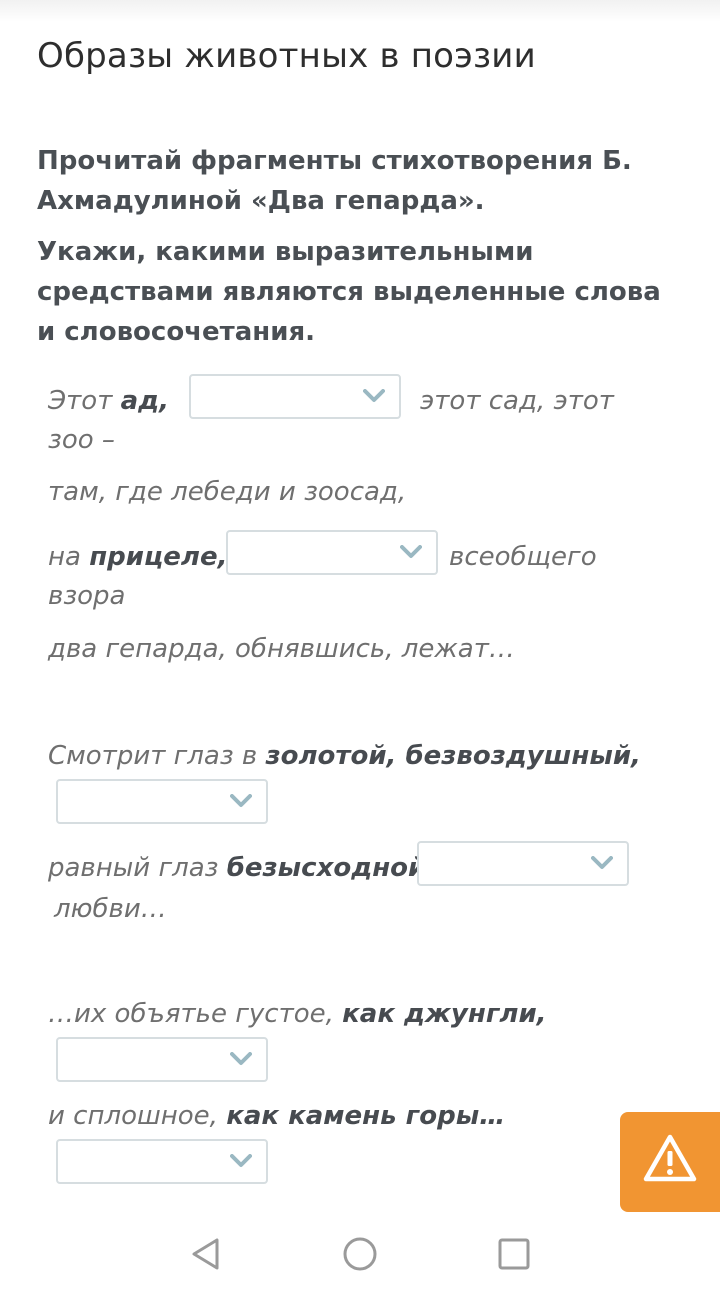 The width and height of the screenshot is (720, 1296). Describe the element at coordinates (137, 1116) in the screenshot. I see `poem-text: и сплошное,` at that location.